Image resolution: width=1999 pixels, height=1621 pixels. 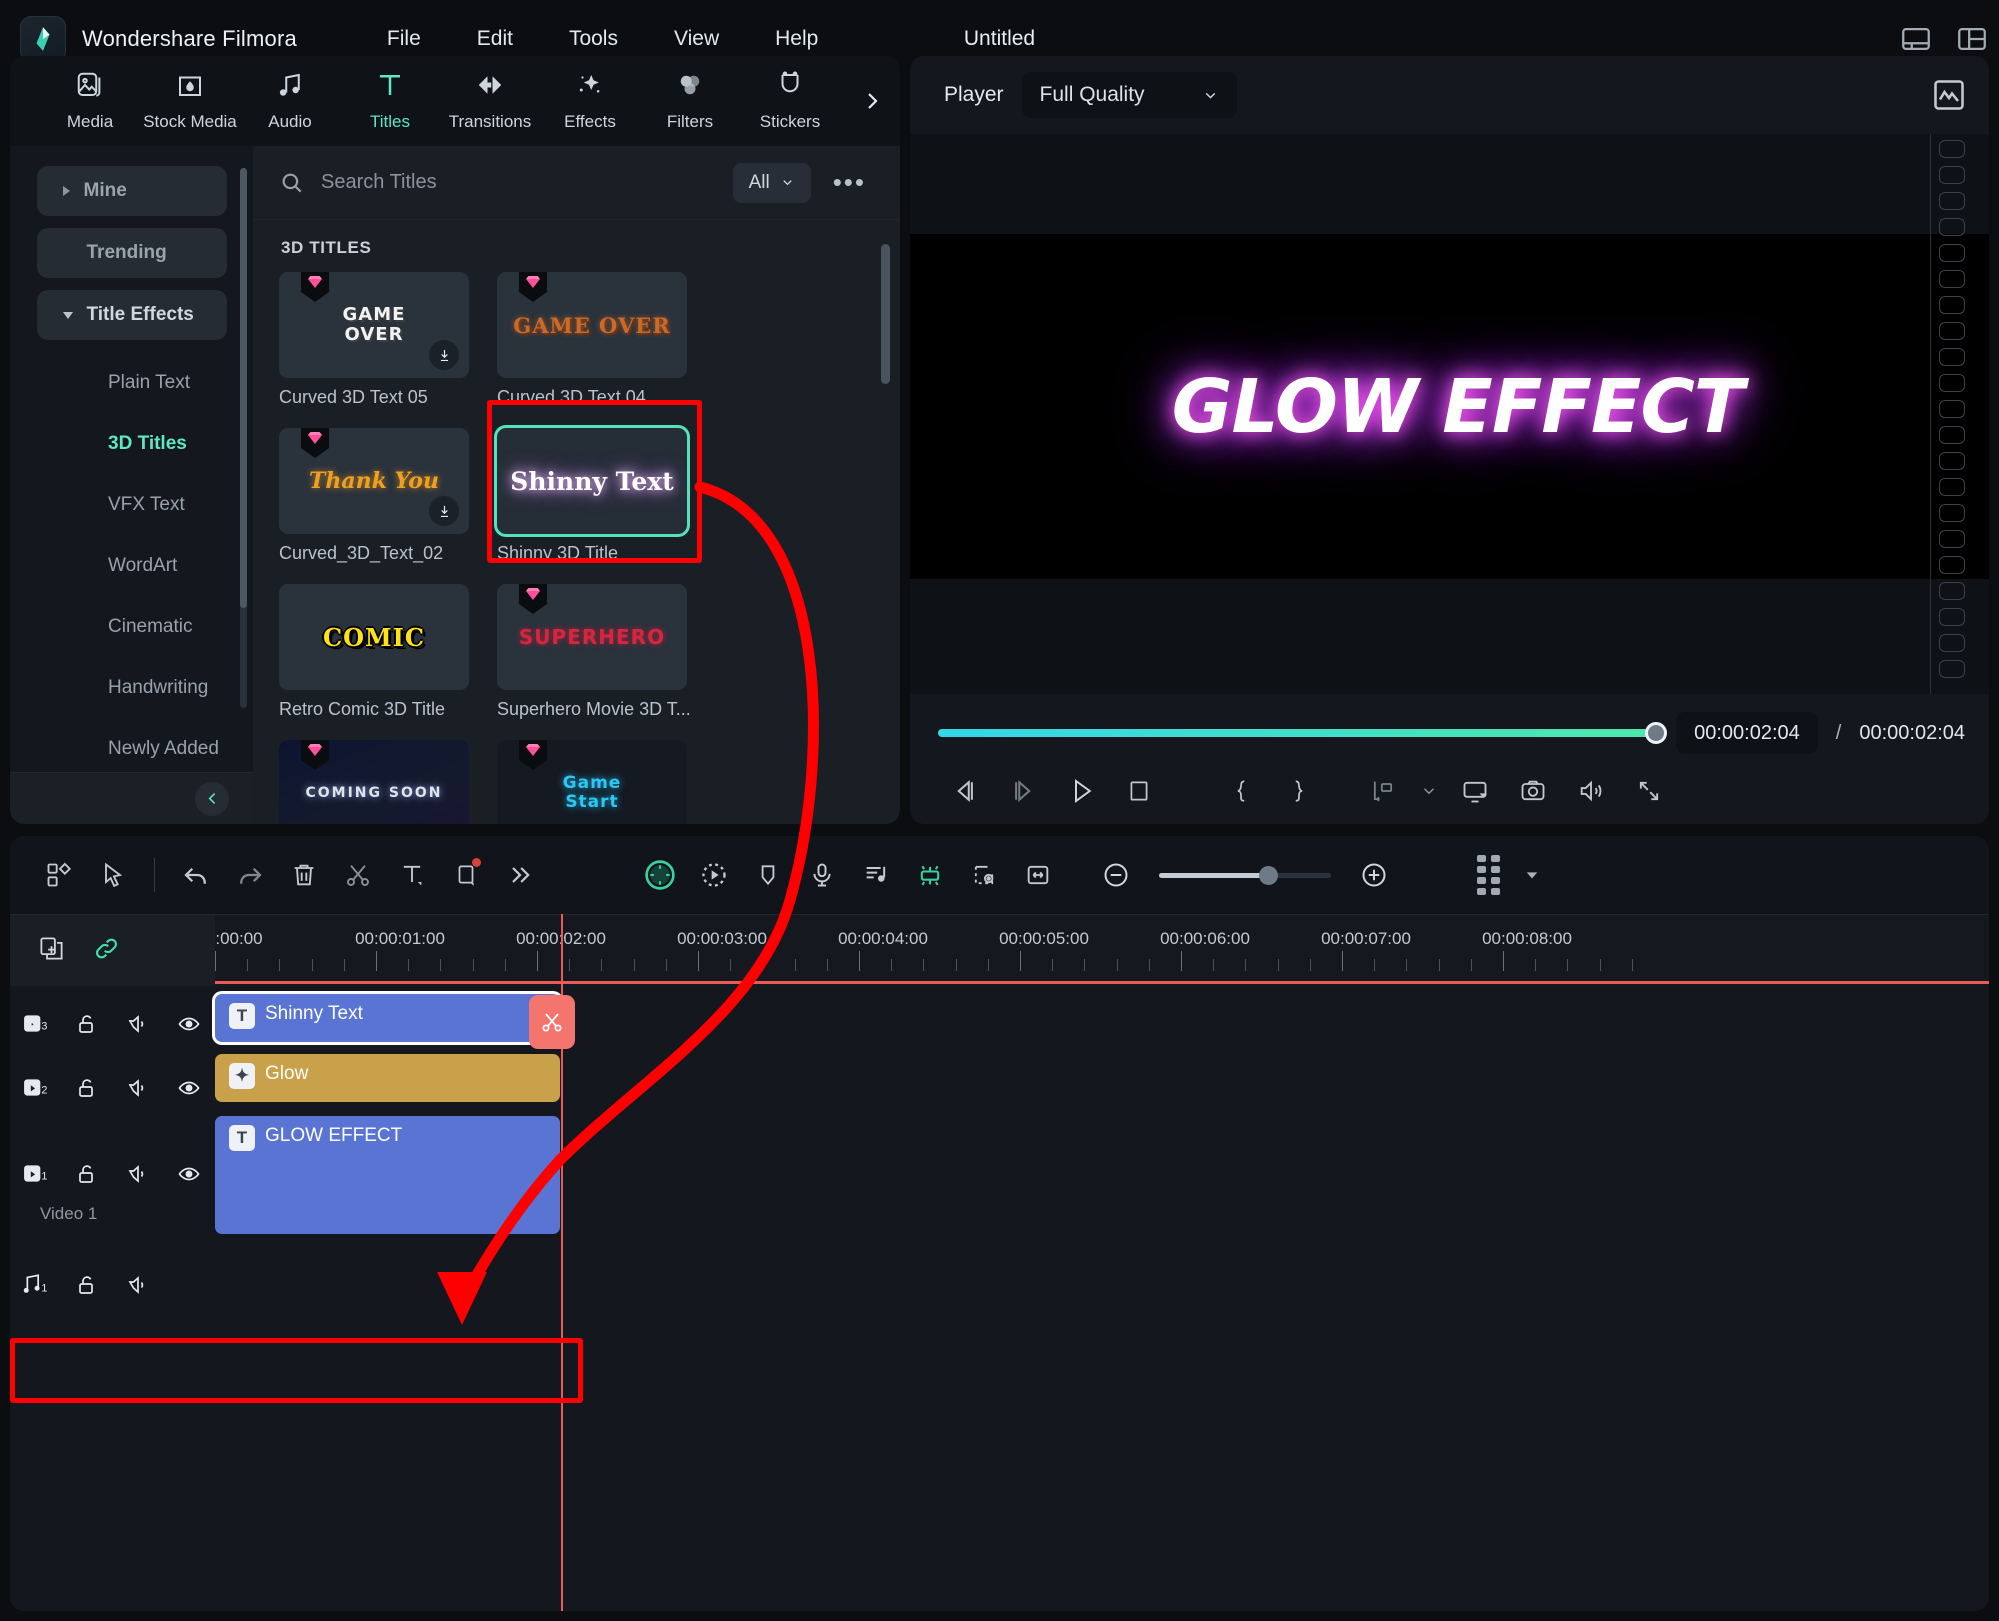 What do you see at coordinates (849, 182) in the screenshot?
I see `more-options-icon: •••` at bounding box center [849, 182].